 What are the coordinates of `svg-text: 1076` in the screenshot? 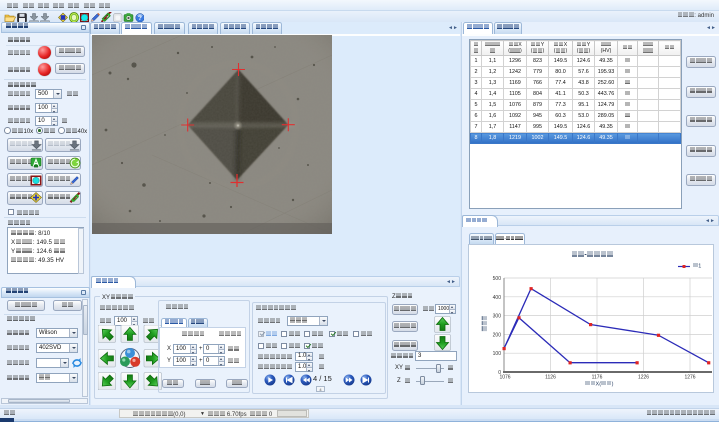 It's located at (504, 377).